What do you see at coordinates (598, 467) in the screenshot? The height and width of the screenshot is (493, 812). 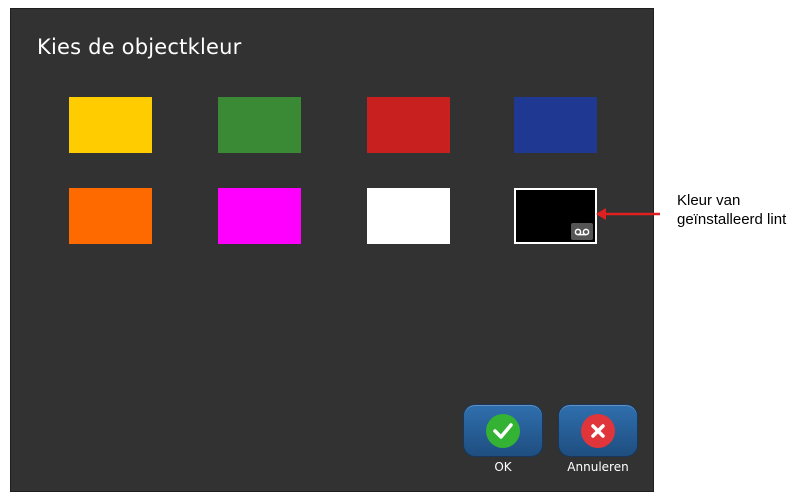 I see `cancel-label: Annuleren` at bounding box center [598, 467].